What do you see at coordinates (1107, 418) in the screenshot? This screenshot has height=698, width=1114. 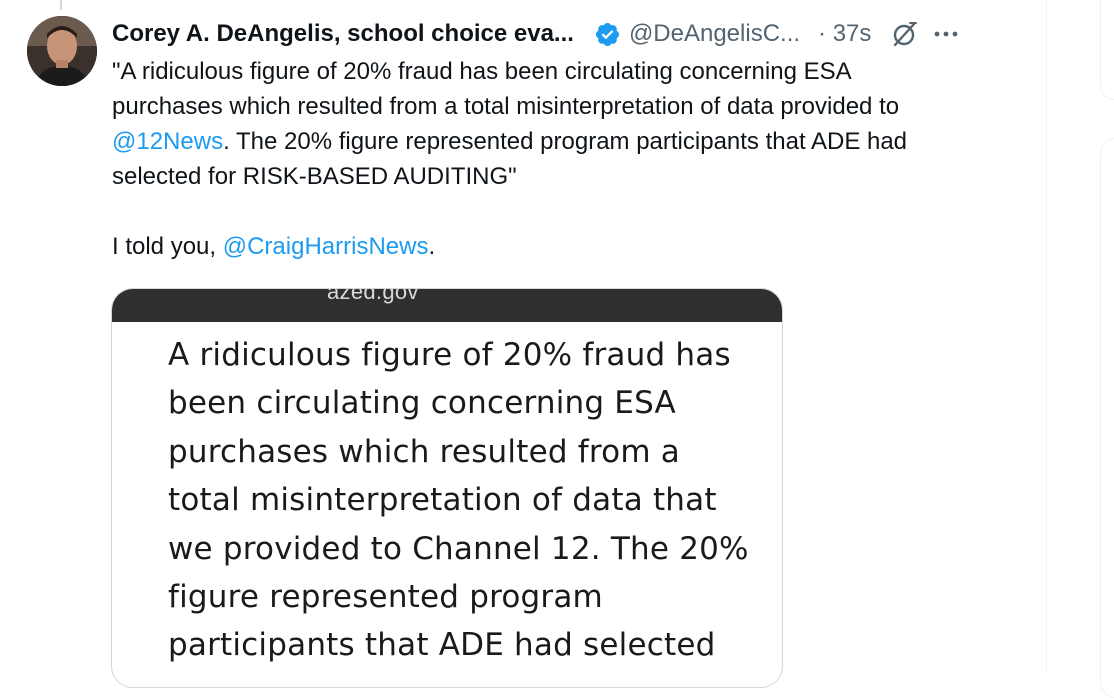 I see `sidebar-card-bottom` at bounding box center [1107, 418].